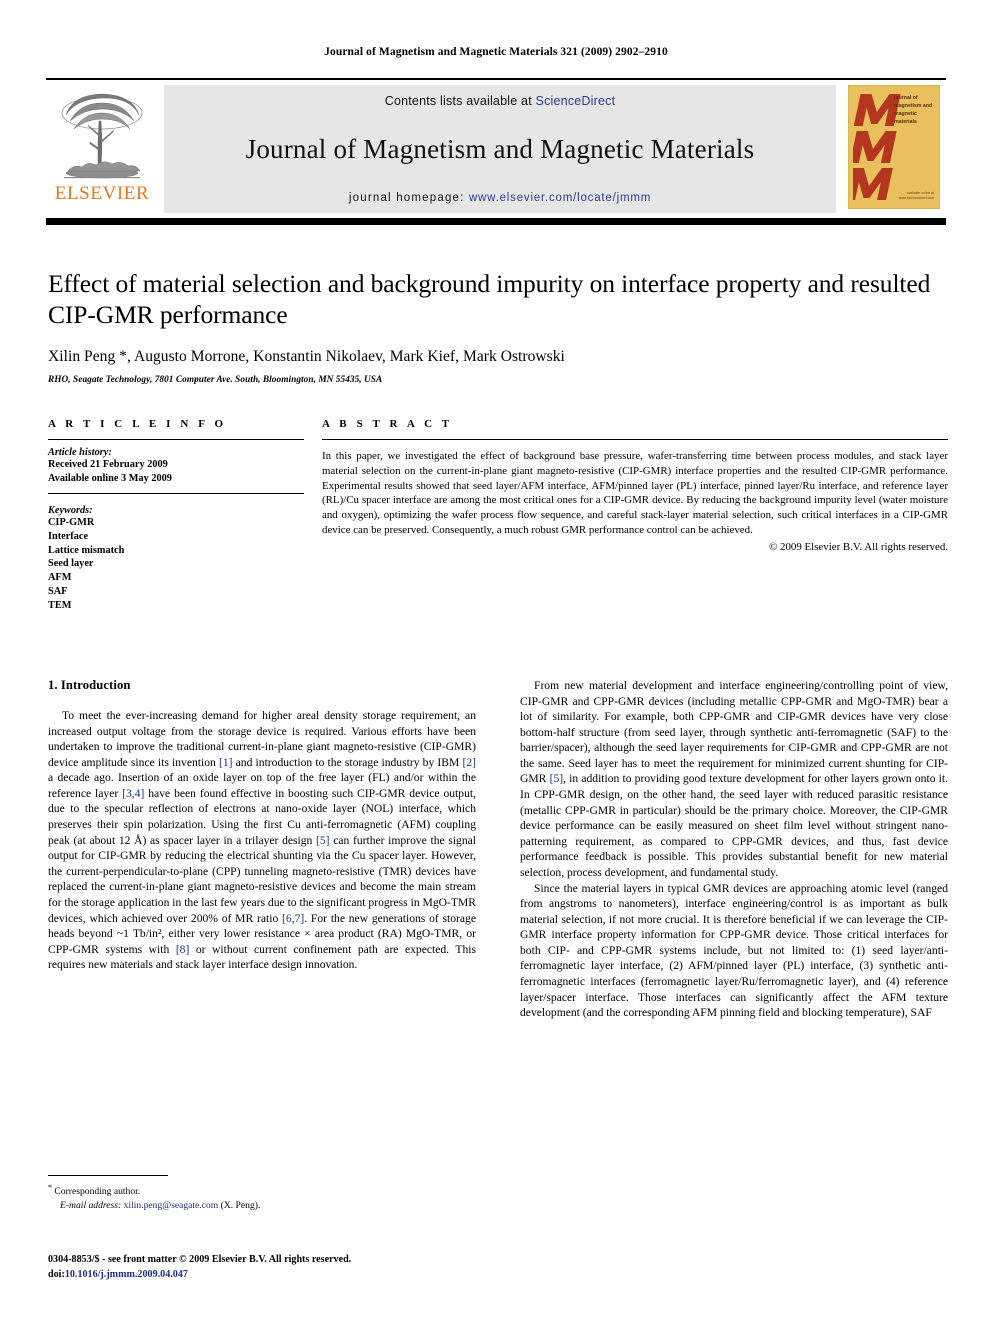 The width and height of the screenshot is (992, 1323). What do you see at coordinates (89, 685) in the screenshot?
I see `section-heading-introduction: 1. Introduction` at bounding box center [89, 685].